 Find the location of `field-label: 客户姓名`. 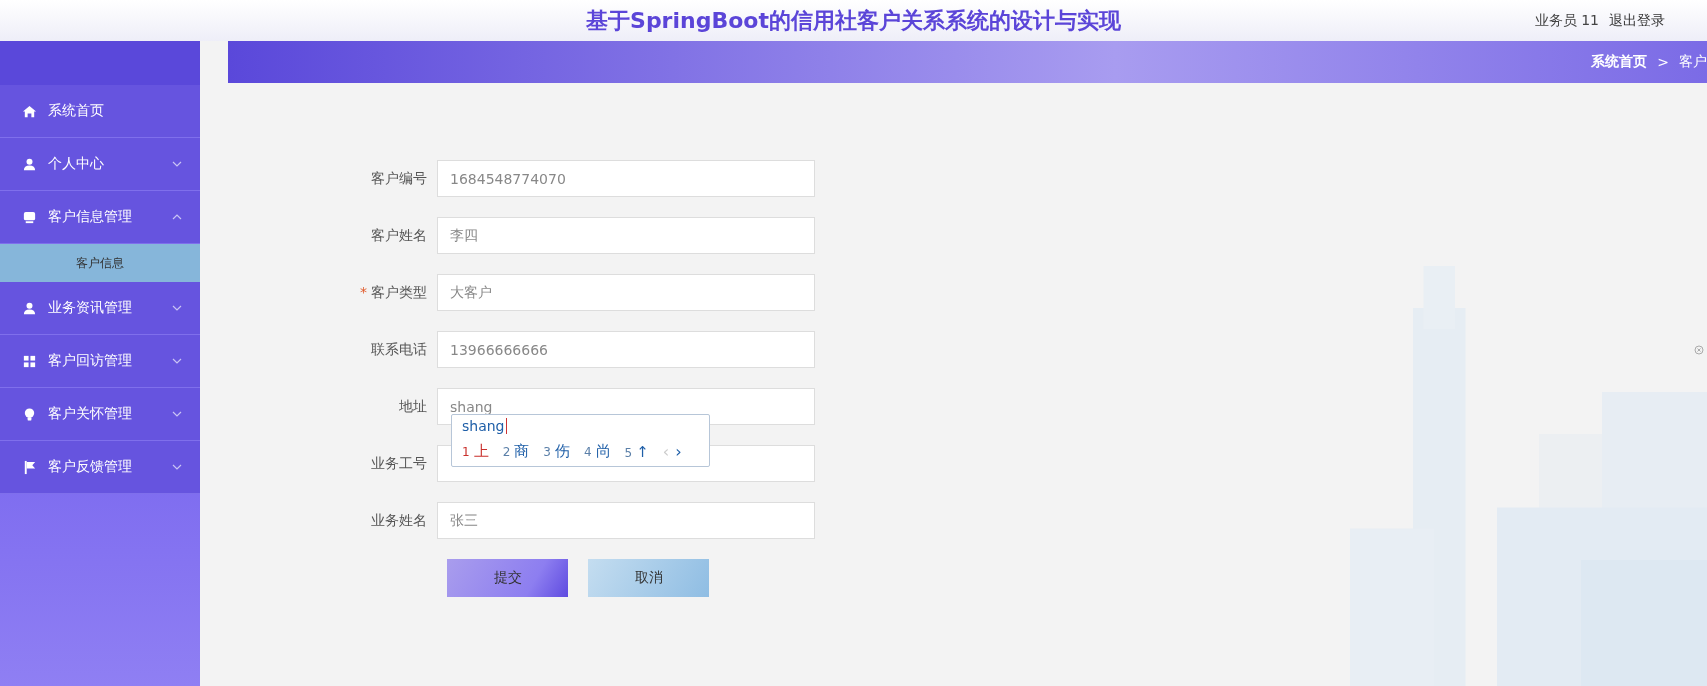

field-label: 客户姓名 is located at coordinates (399, 235).